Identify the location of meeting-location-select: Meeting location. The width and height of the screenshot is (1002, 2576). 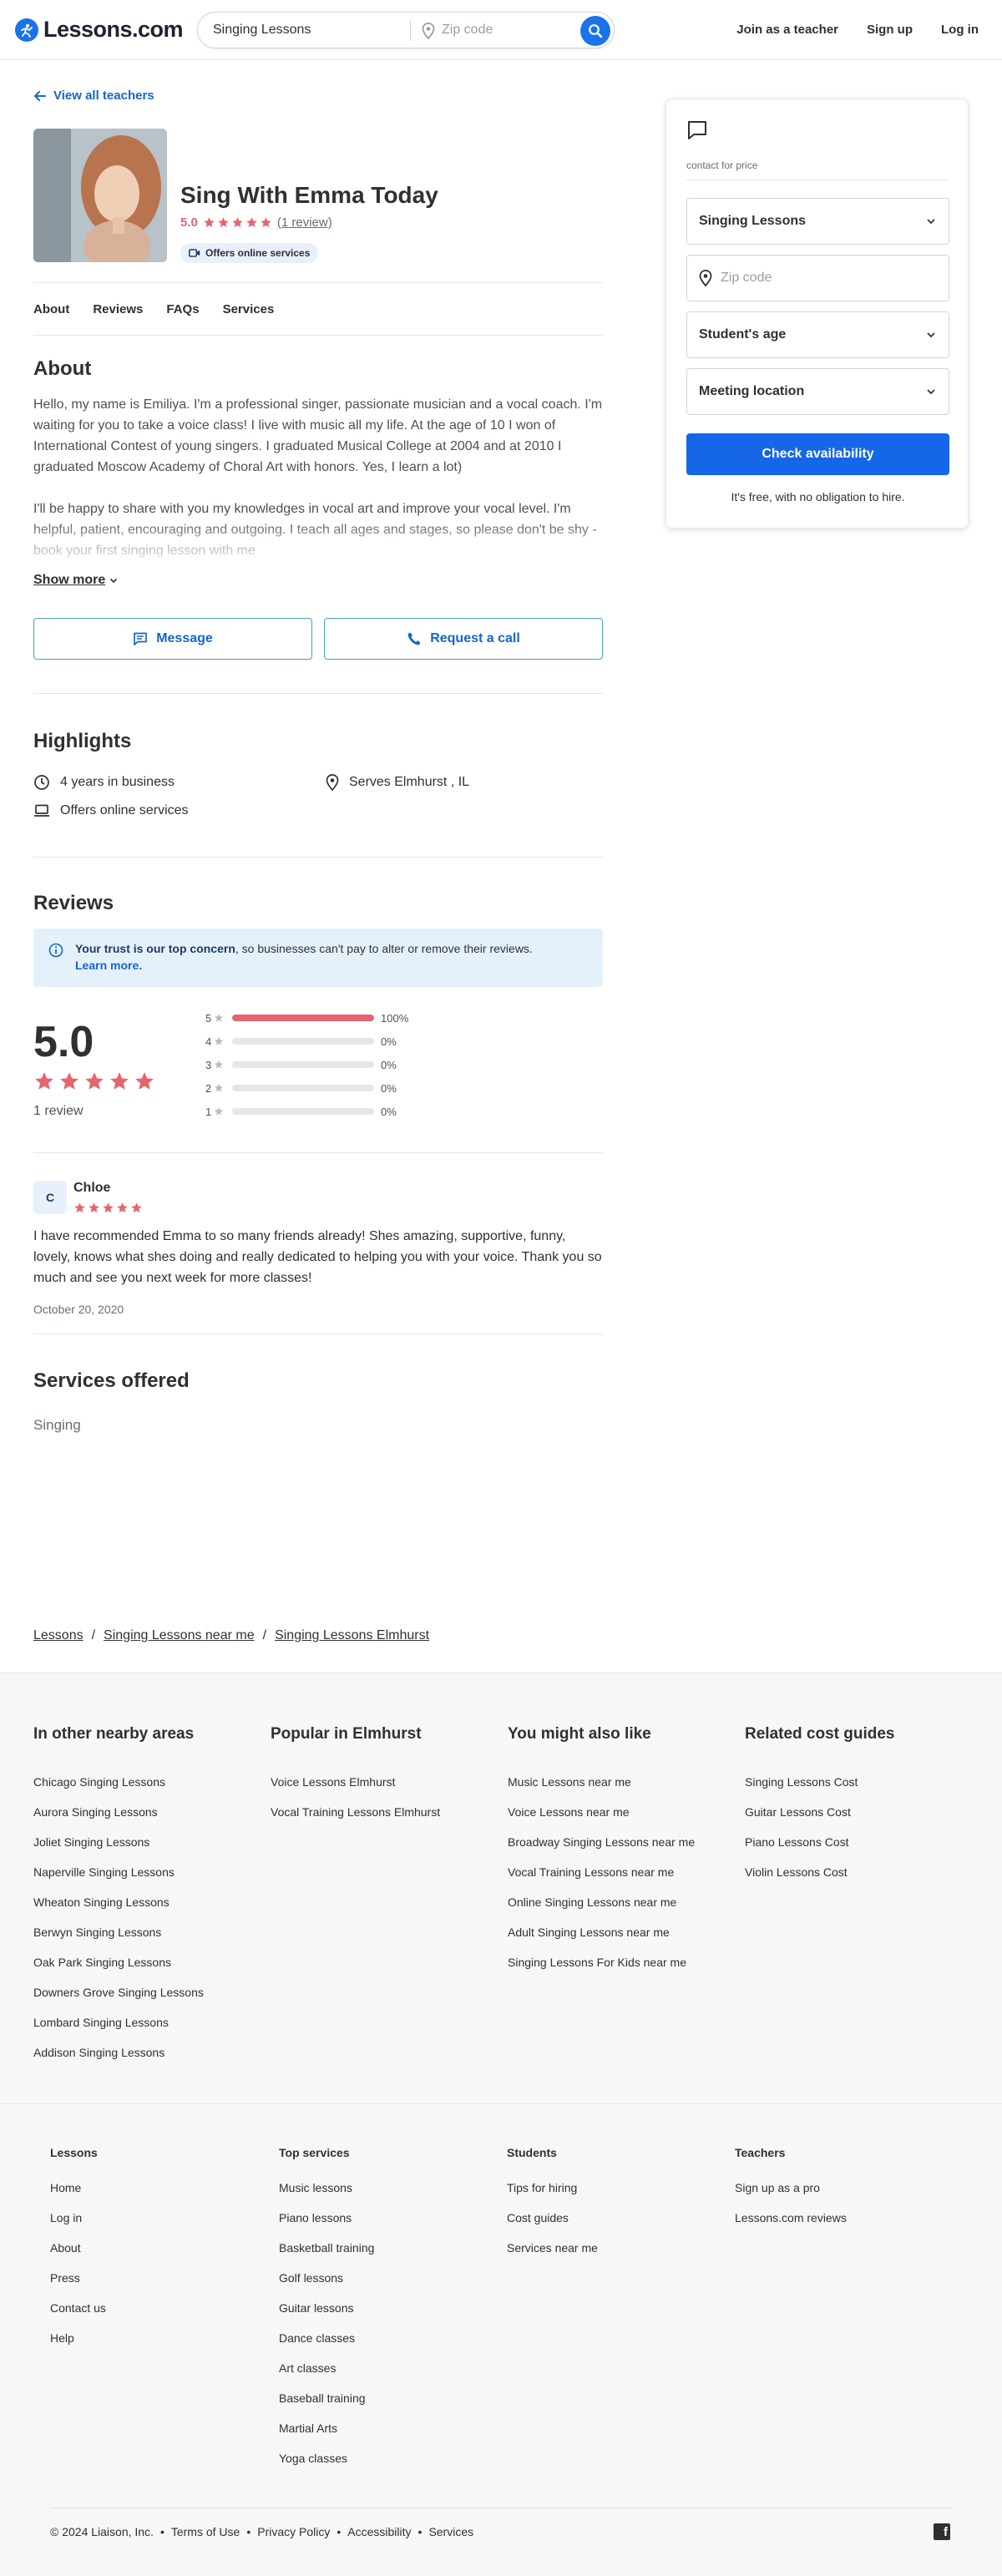
(817, 391).